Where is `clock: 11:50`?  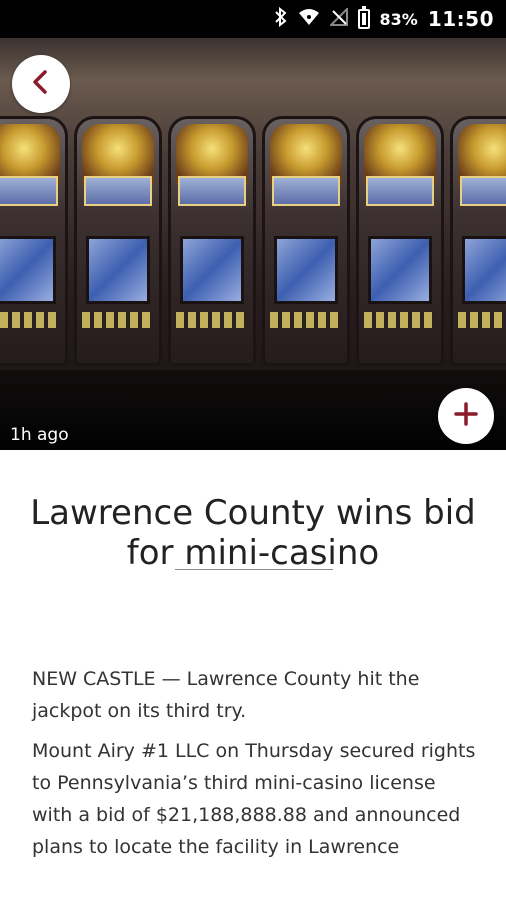
clock: 11:50 is located at coordinates (460, 19).